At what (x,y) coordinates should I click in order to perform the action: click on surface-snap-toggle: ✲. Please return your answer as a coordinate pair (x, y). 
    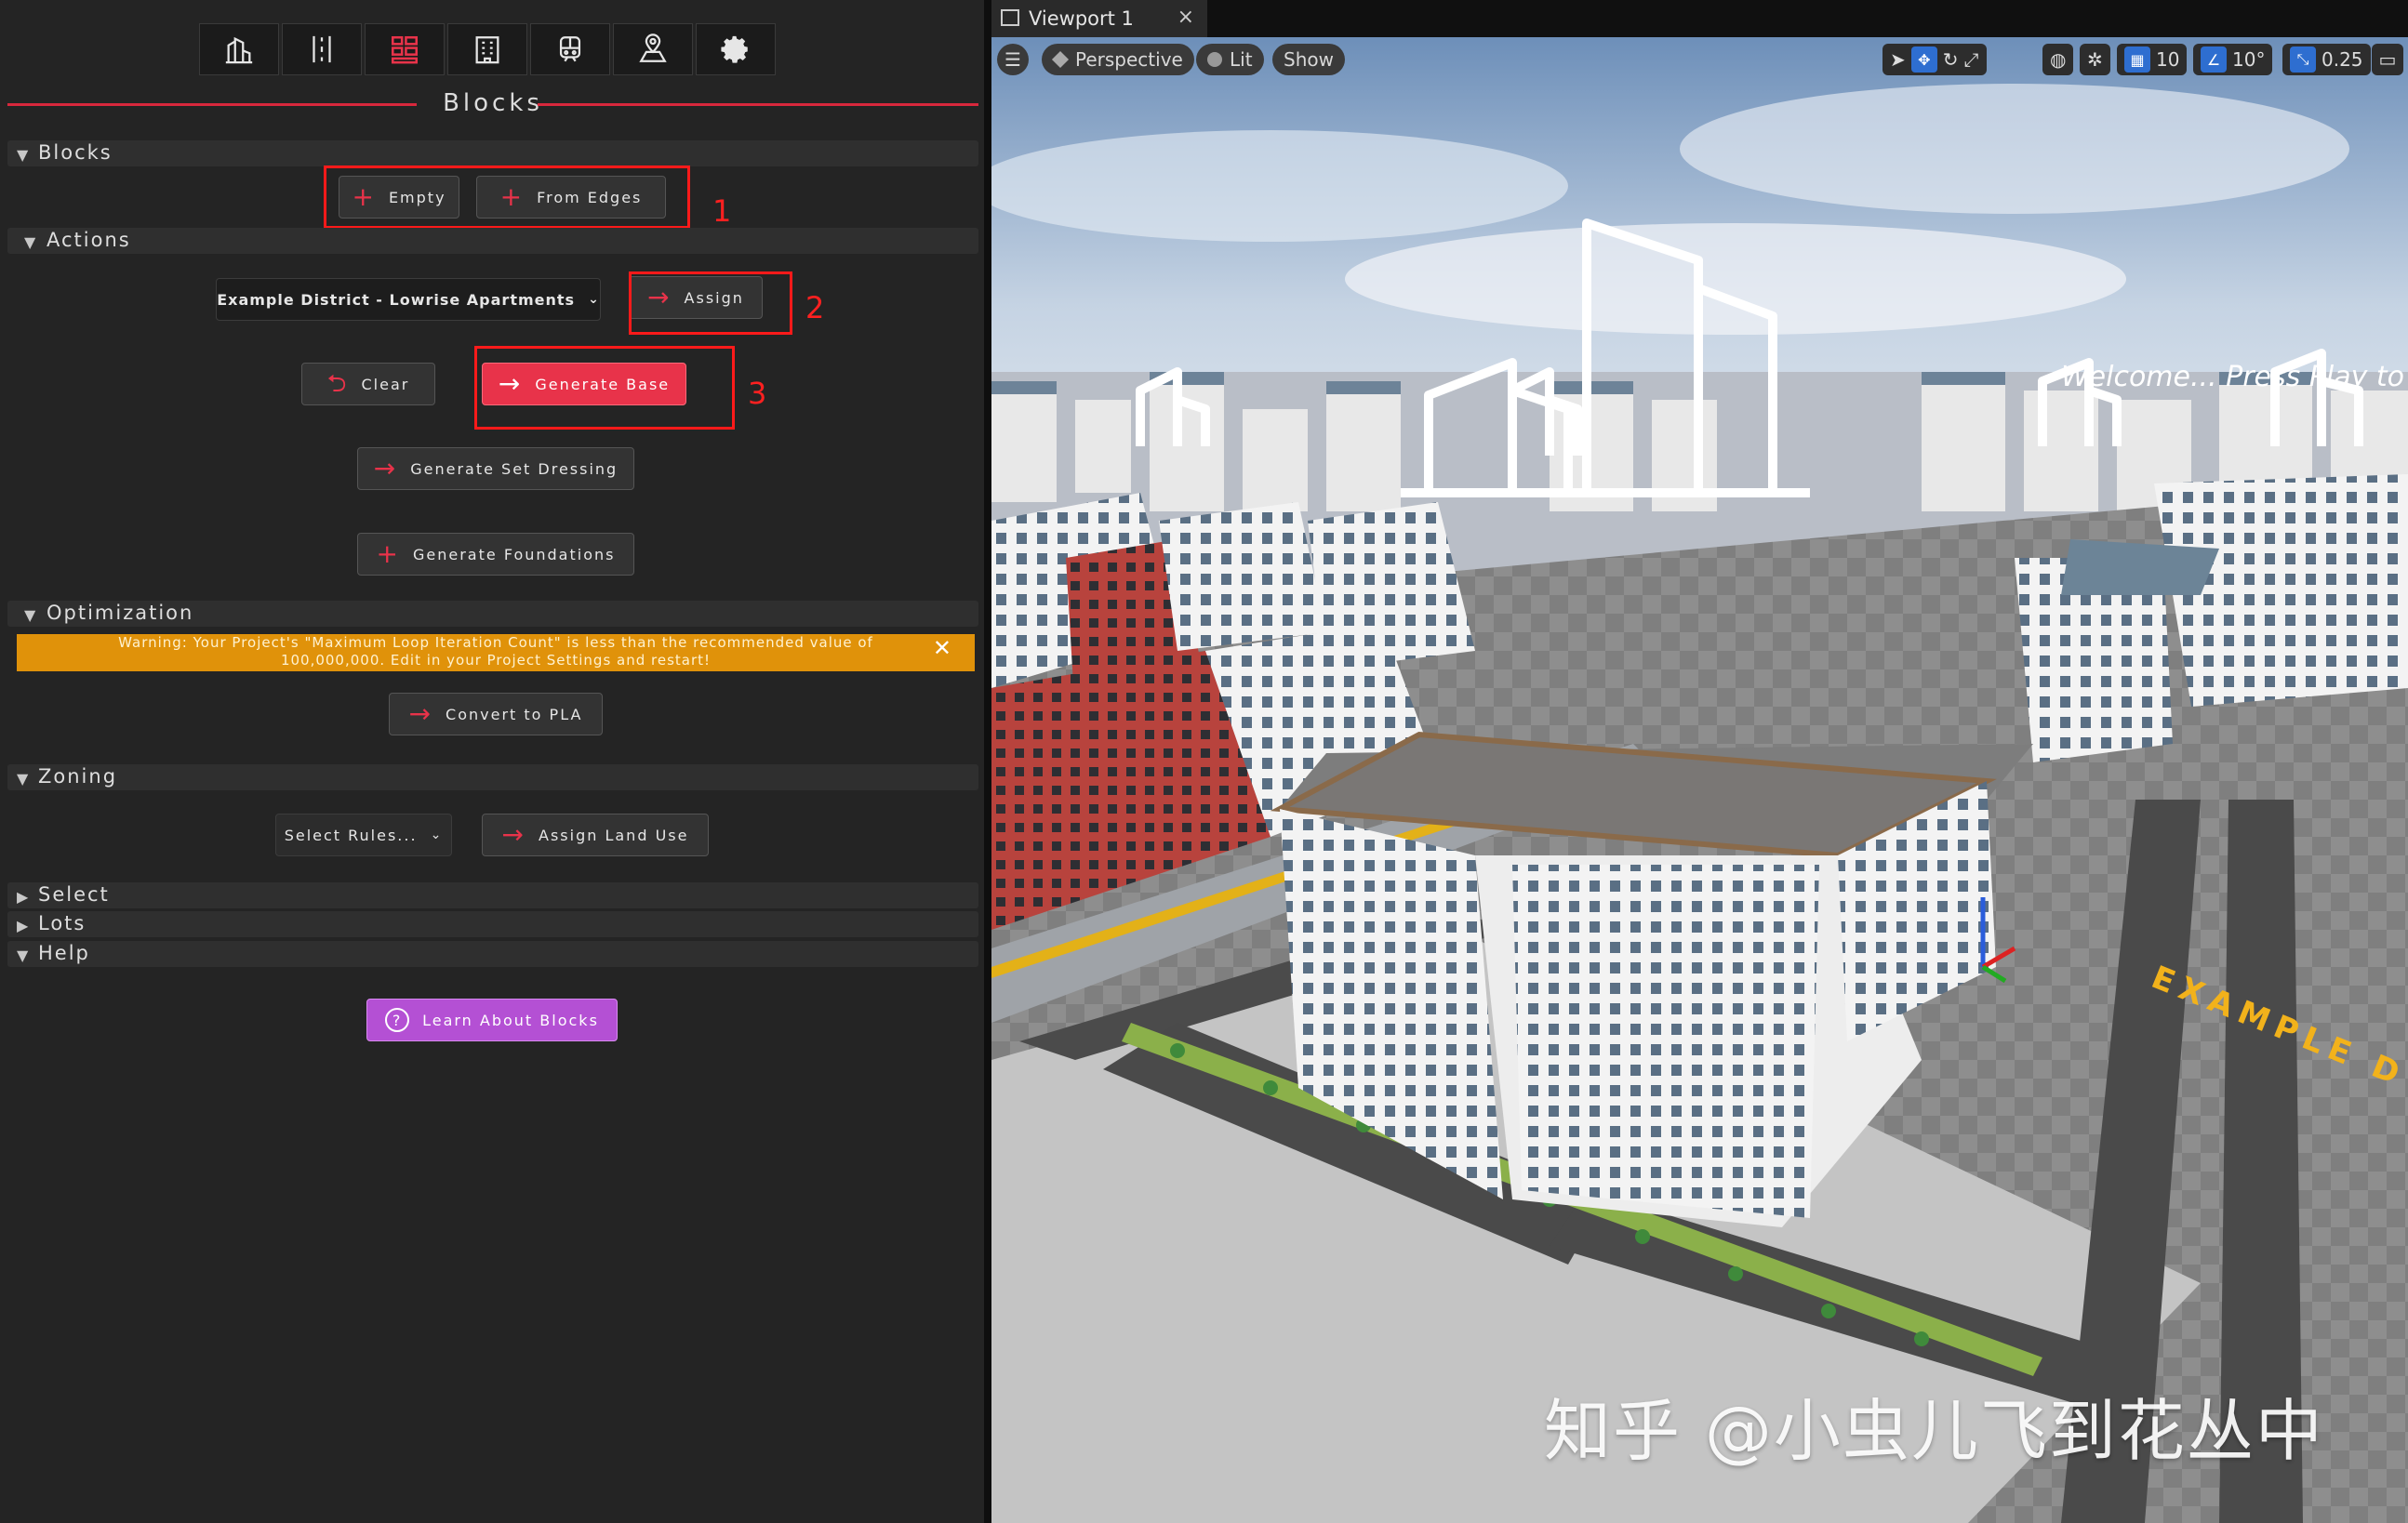
    Looking at the image, I should click on (2095, 60).